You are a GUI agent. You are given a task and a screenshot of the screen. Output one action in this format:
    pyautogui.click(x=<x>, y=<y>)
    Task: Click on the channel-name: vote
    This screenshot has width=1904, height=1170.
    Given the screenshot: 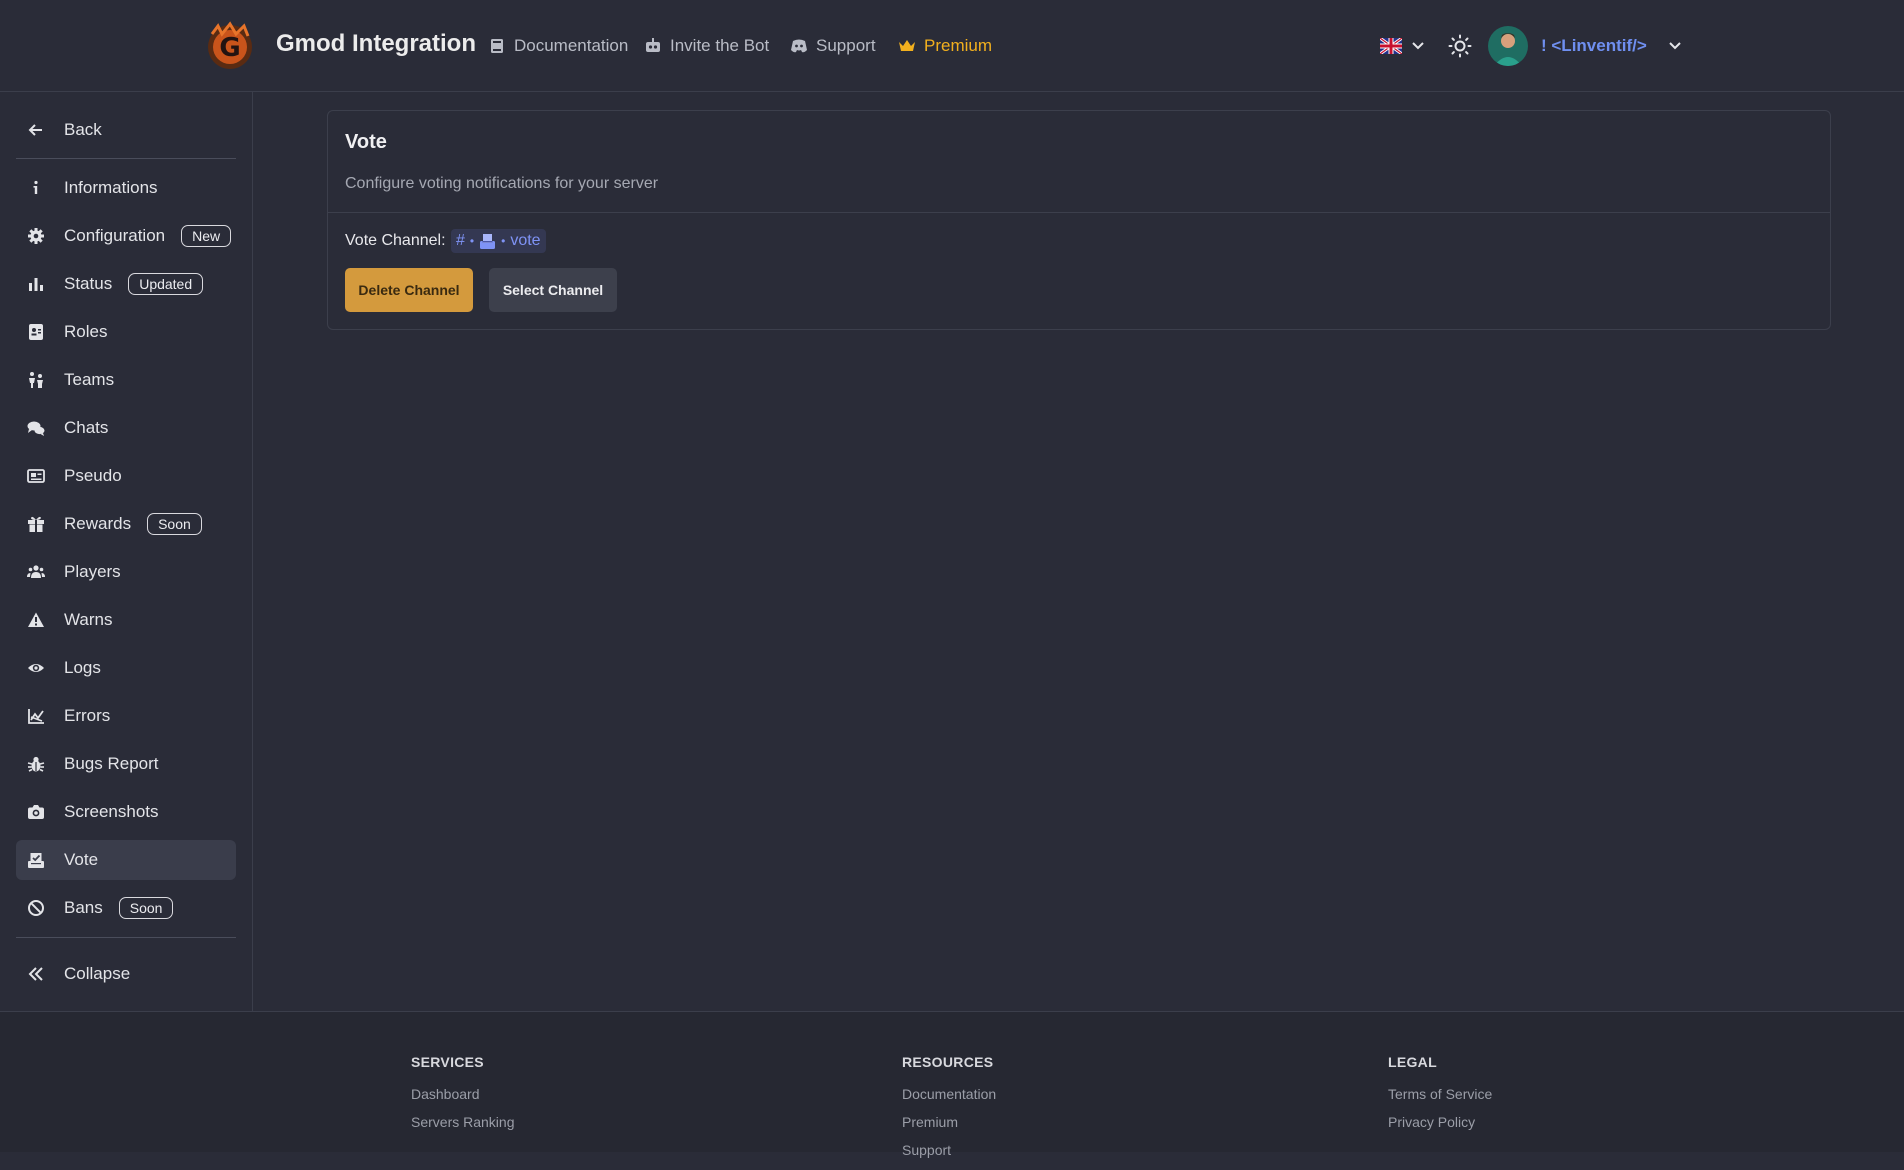 What is the action you would take?
    pyautogui.click(x=525, y=240)
    